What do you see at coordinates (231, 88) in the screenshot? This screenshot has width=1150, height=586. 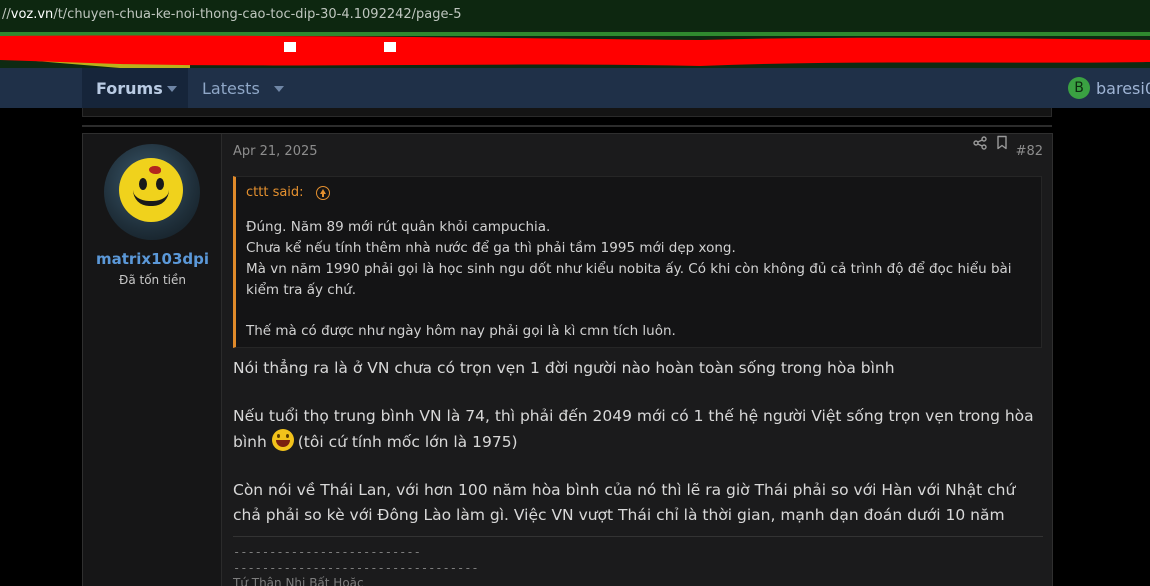 I see `tab-latests-label: Latests` at bounding box center [231, 88].